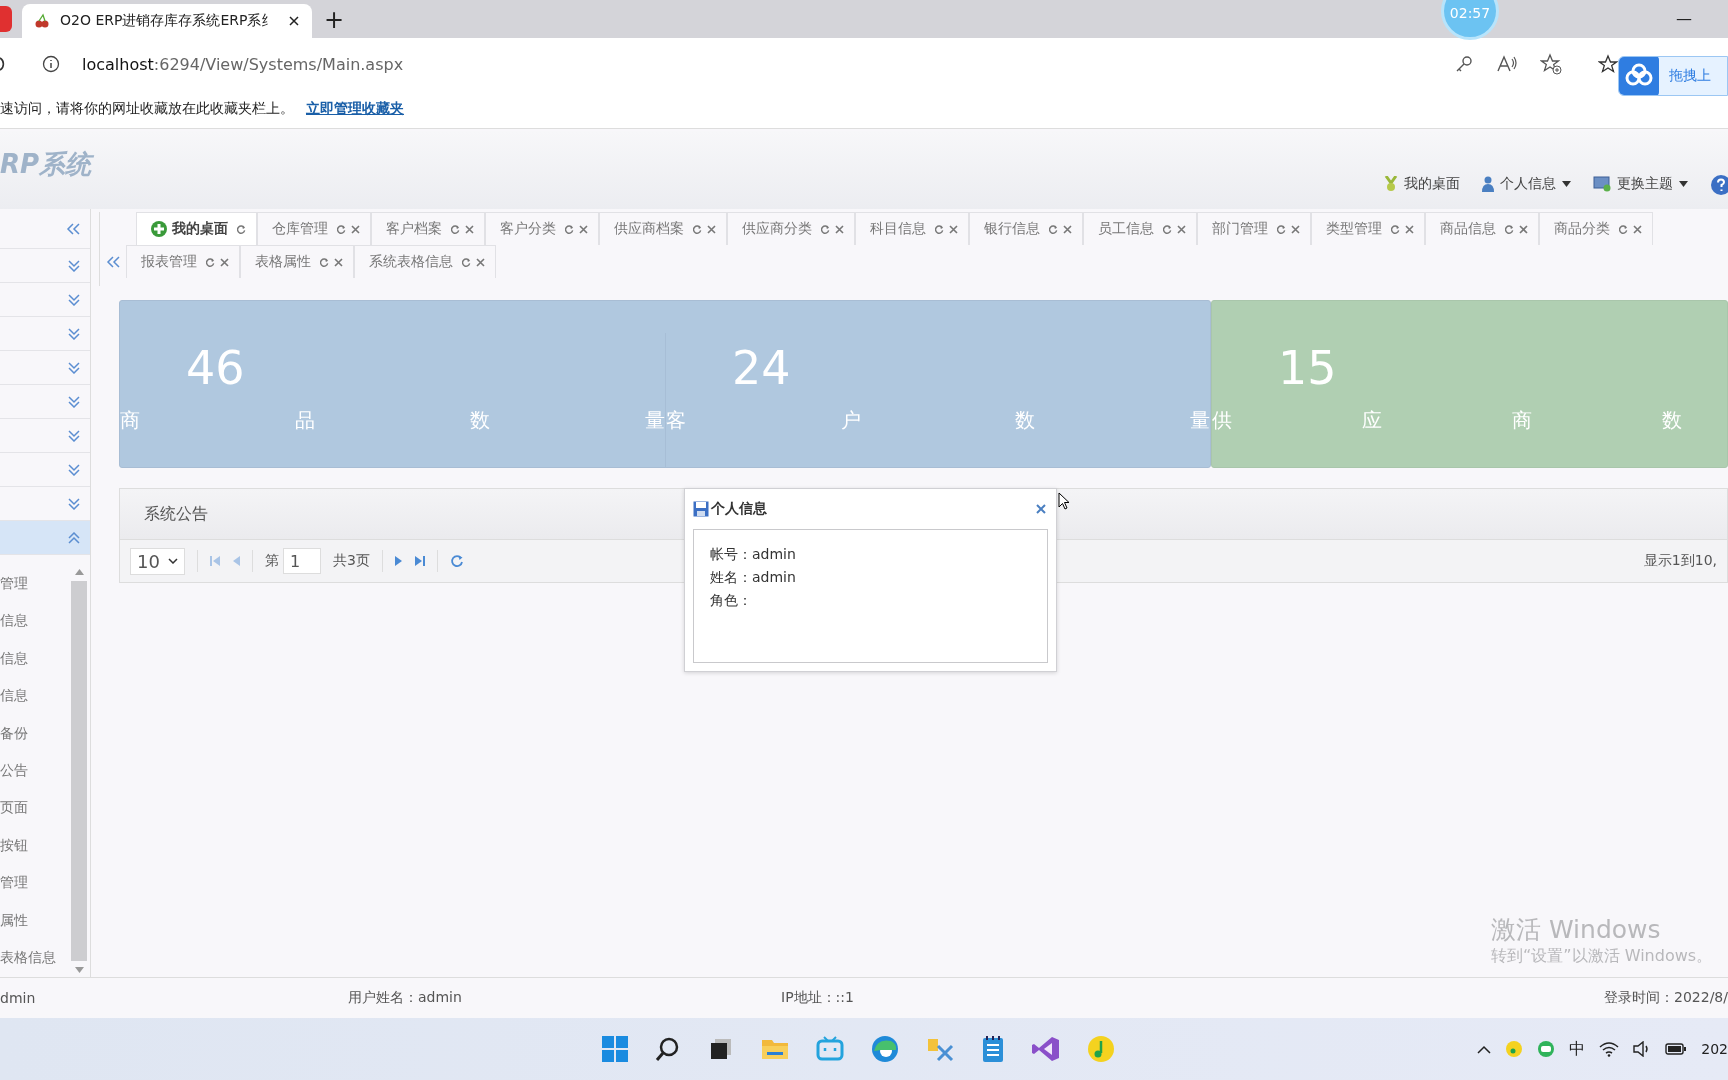 The width and height of the screenshot is (1728, 1080). I want to click on help-icon, so click(1719, 185).